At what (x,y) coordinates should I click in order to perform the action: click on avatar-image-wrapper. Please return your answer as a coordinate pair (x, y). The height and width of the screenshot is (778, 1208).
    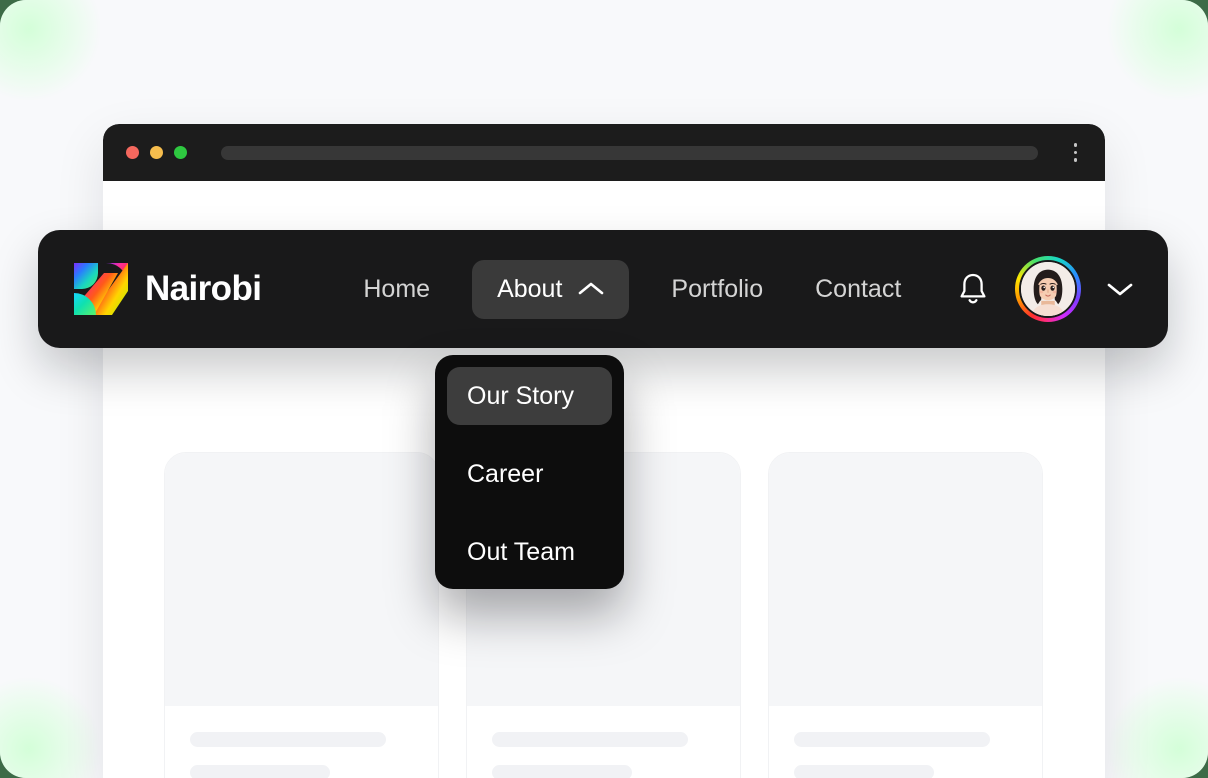
    Looking at the image, I should click on (1048, 289).